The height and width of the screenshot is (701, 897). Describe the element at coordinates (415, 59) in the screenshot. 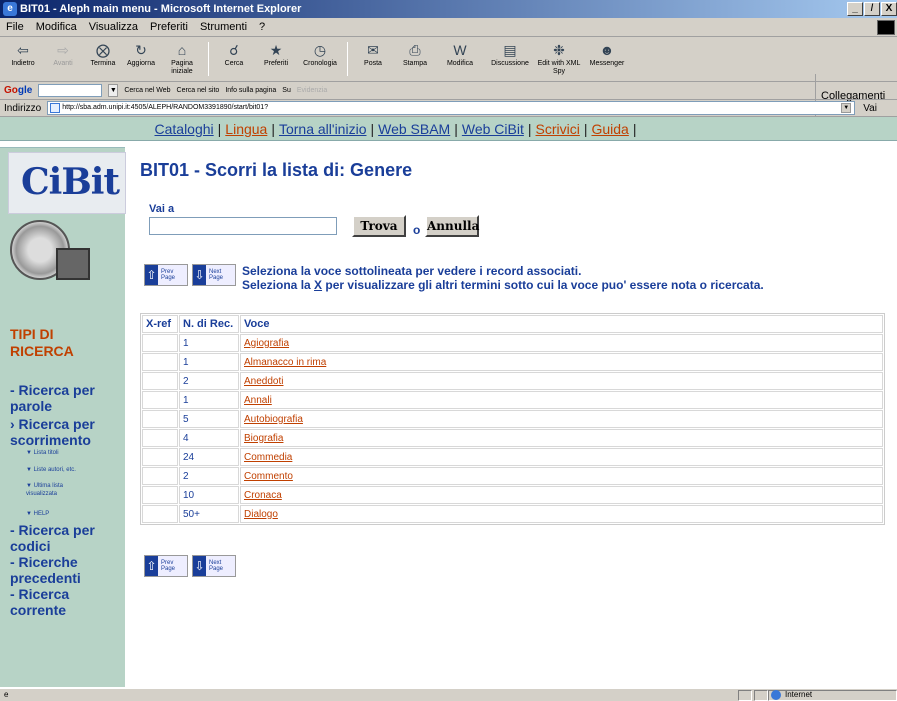

I see `print-button: ⎙ Stampa` at that location.